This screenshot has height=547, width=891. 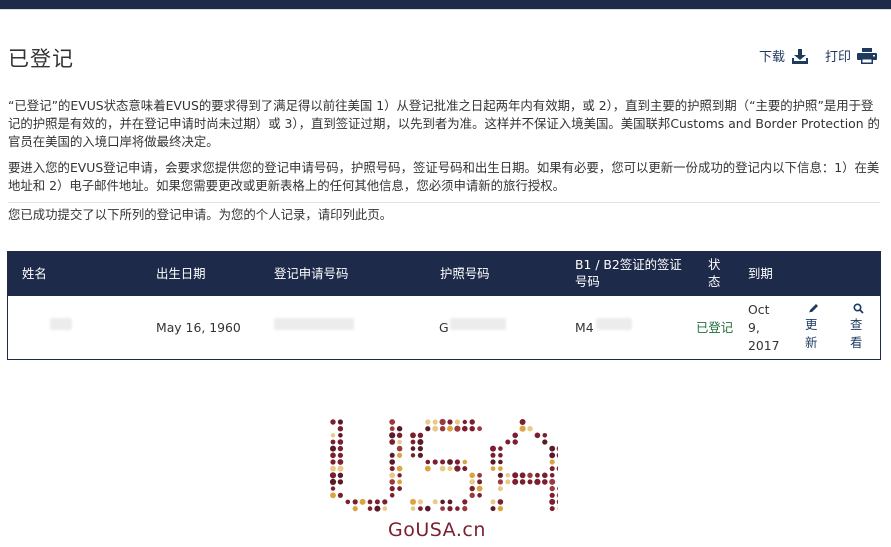 What do you see at coordinates (41, 59) in the screenshot?
I see `page-title: 已登记` at bounding box center [41, 59].